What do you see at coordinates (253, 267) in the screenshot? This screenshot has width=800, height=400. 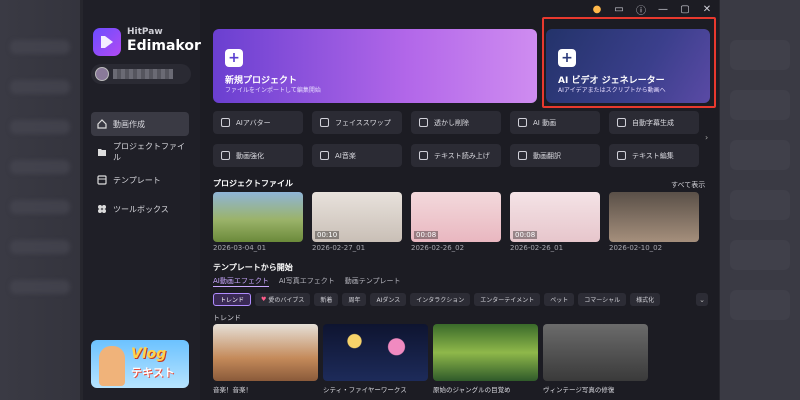 I see `templates-heading: テンプレートから開始` at bounding box center [253, 267].